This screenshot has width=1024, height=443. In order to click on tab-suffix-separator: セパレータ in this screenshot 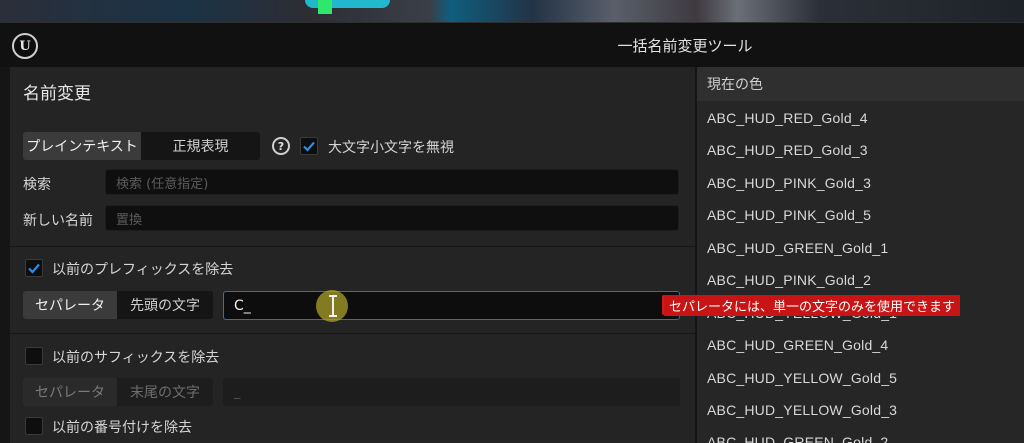, I will do `click(70, 392)`.